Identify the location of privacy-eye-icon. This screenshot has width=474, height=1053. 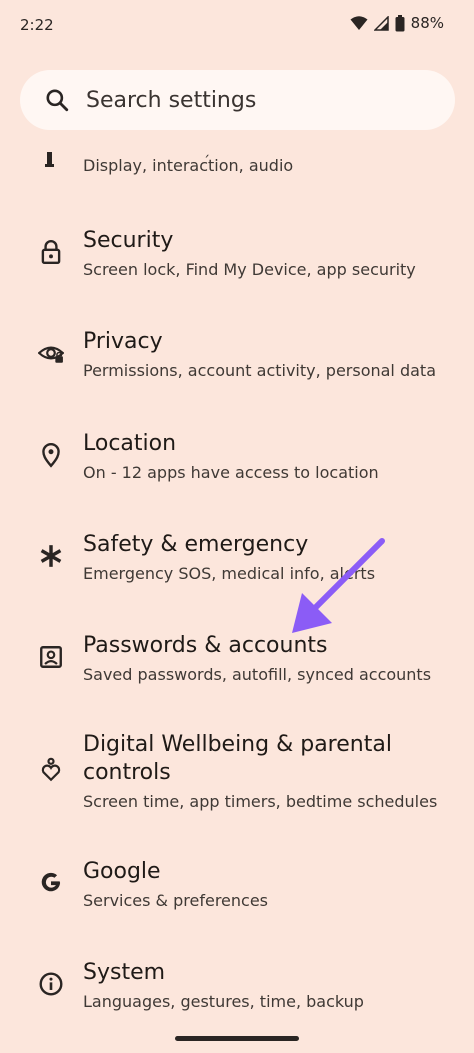
(51, 354).